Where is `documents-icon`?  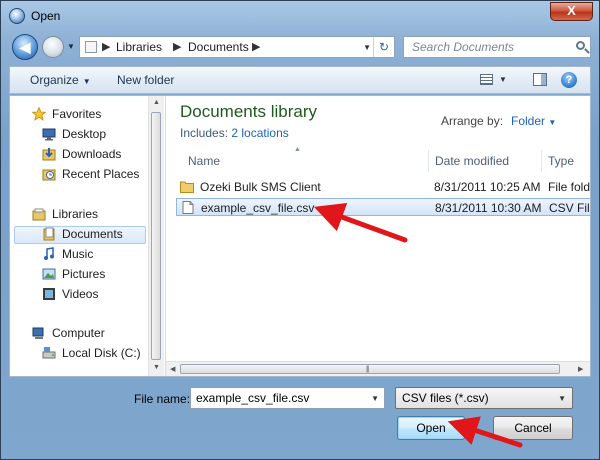
documents-icon is located at coordinates (49, 234).